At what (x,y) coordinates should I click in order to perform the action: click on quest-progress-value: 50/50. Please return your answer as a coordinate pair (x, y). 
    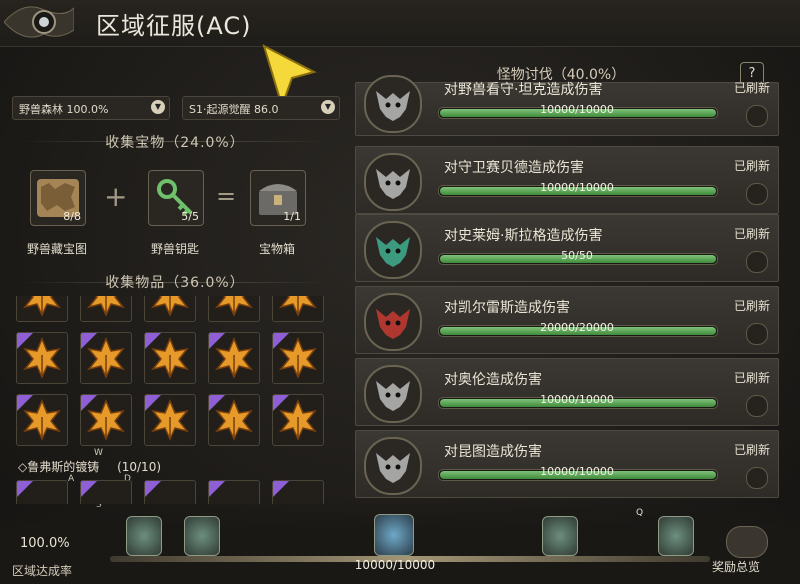
    Looking at the image, I should click on (577, 255).